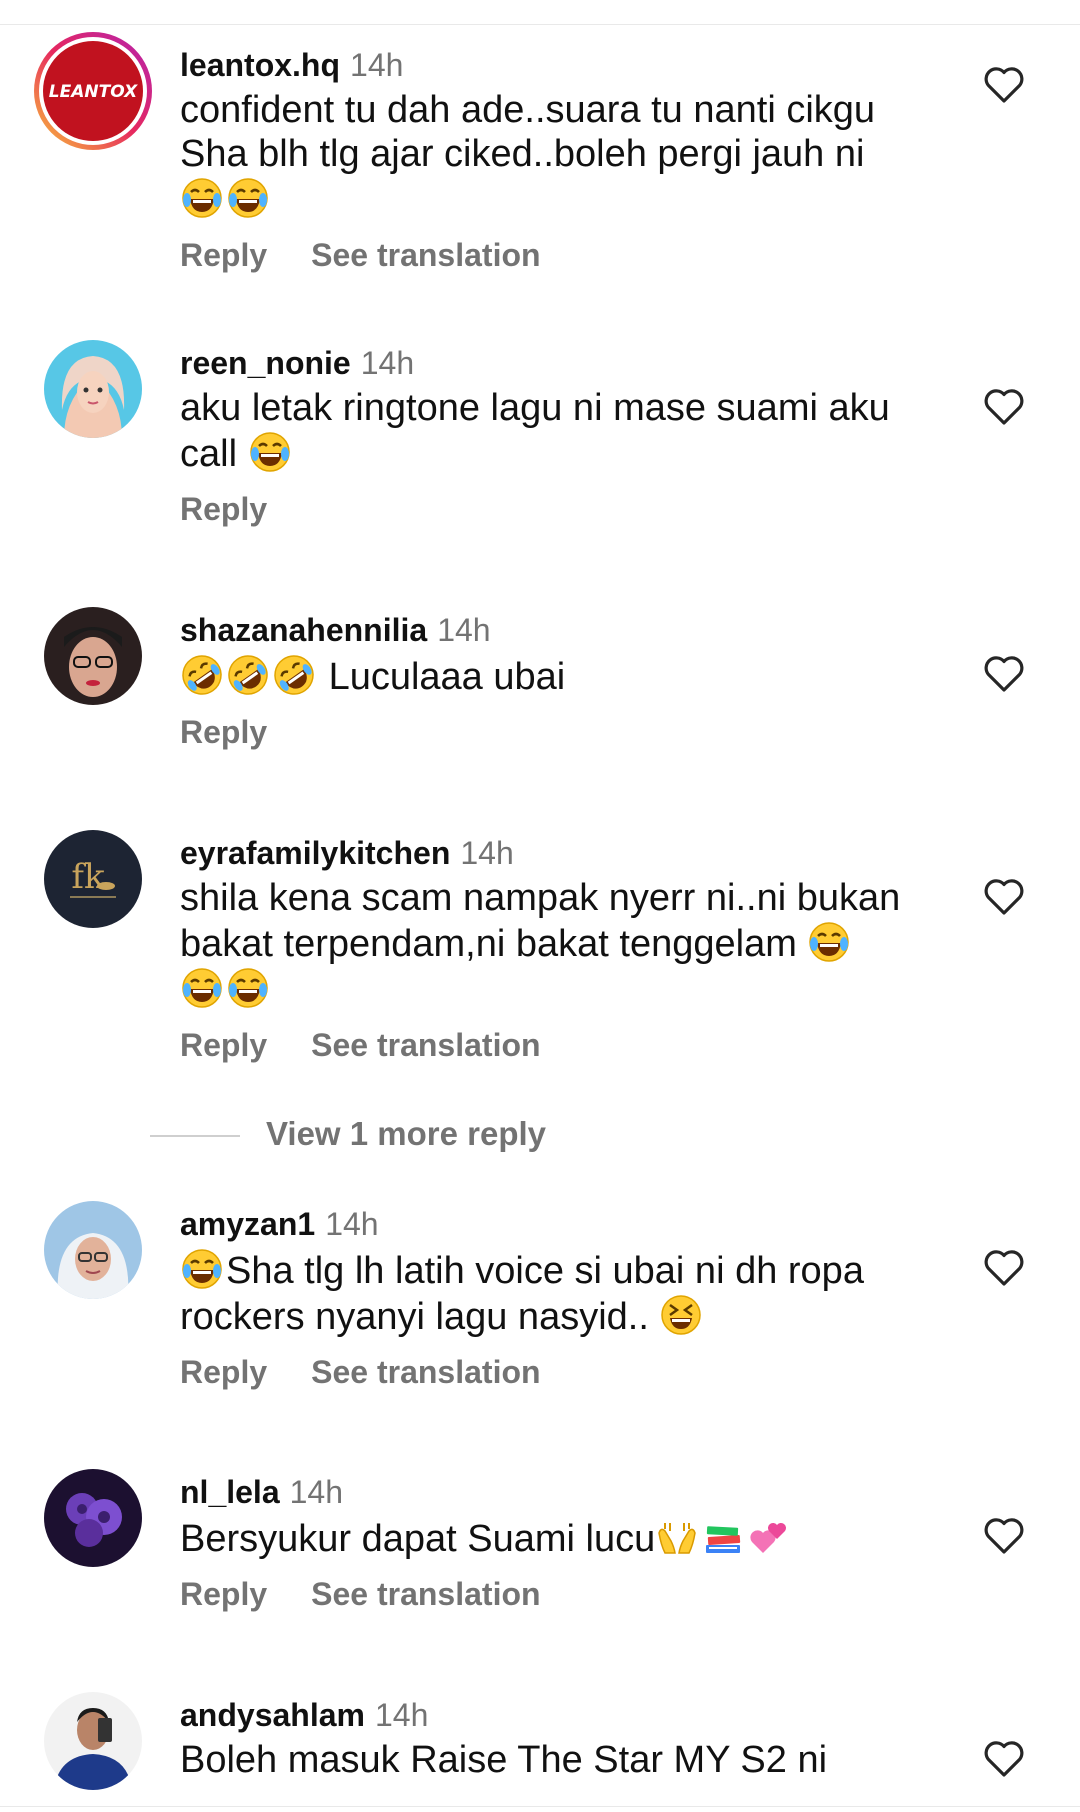 This screenshot has width=1080, height=1812. What do you see at coordinates (540, 1806) in the screenshot?
I see `bottom-divider` at bounding box center [540, 1806].